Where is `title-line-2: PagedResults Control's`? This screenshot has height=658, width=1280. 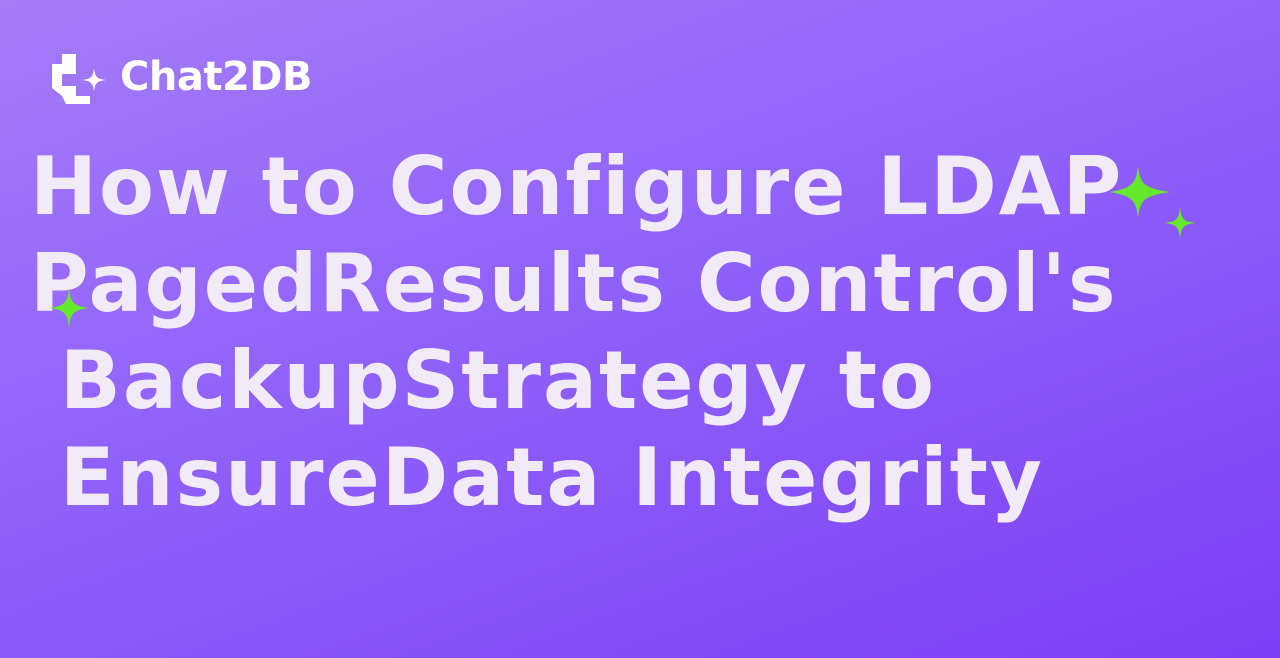 title-line-2: PagedResults Control's is located at coordinates (574, 283).